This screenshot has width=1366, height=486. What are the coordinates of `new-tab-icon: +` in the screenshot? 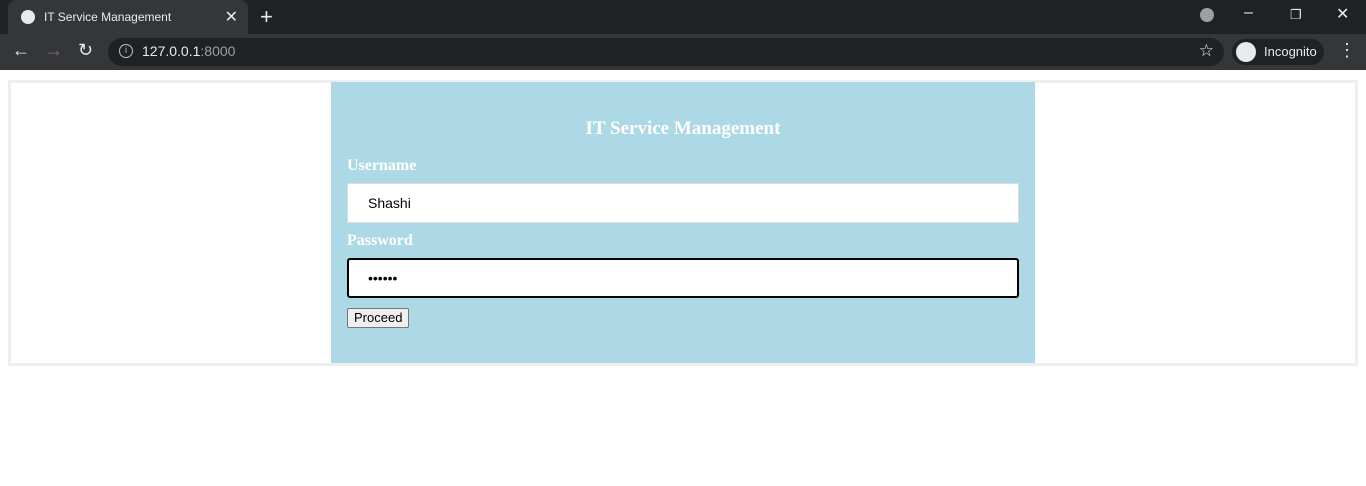 It's located at (266, 17).